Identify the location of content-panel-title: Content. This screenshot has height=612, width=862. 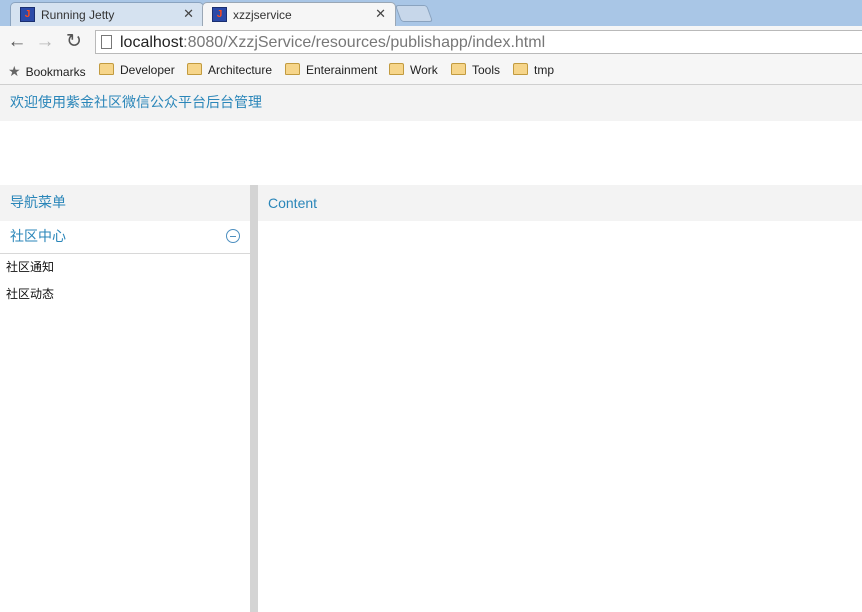
(560, 203).